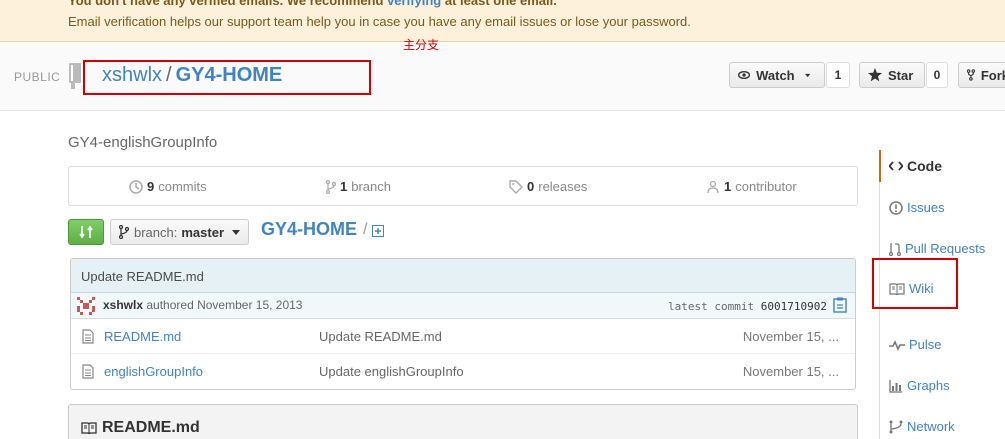 The width and height of the screenshot is (1005, 439). What do you see at coordinates (203, 232) in the screenshot?
I see `branch-name: master` at bounding box center [203, 232].